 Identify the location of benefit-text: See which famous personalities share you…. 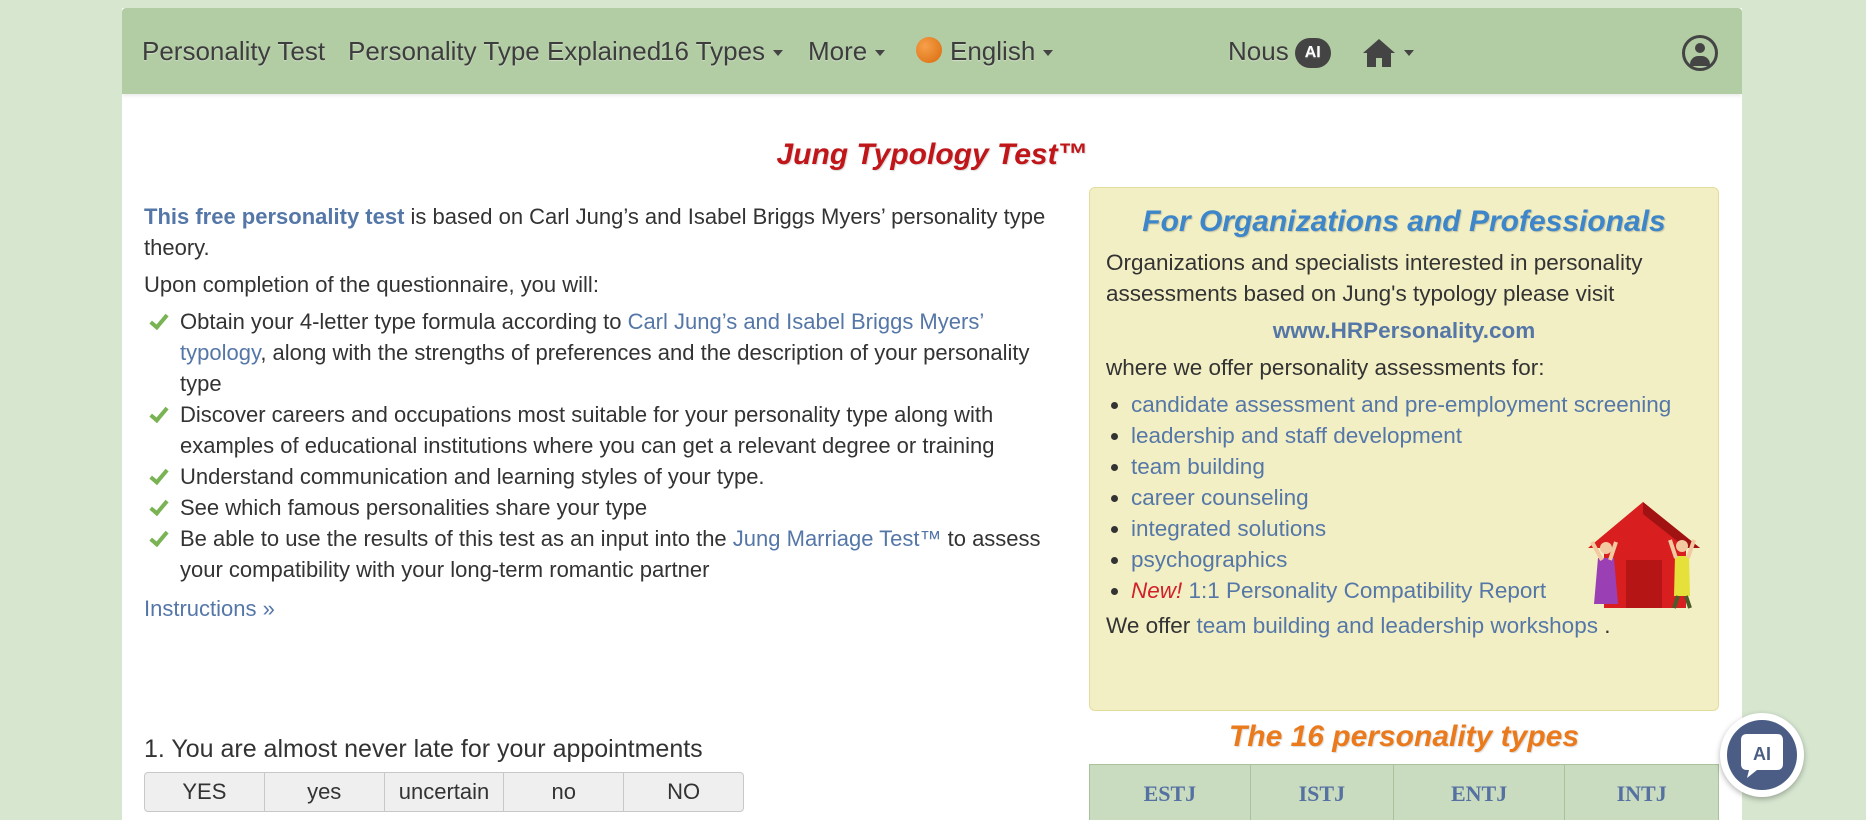
(413, 507).